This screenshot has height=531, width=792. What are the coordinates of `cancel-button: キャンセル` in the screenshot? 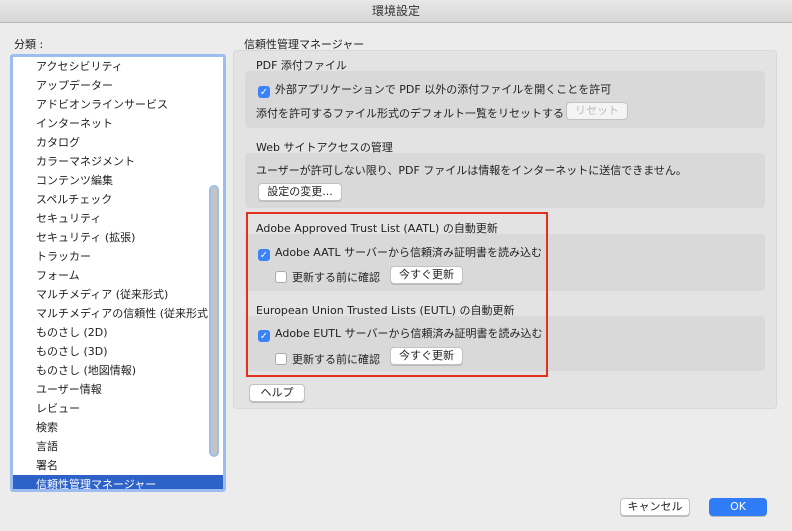 It's located at (655, 507).